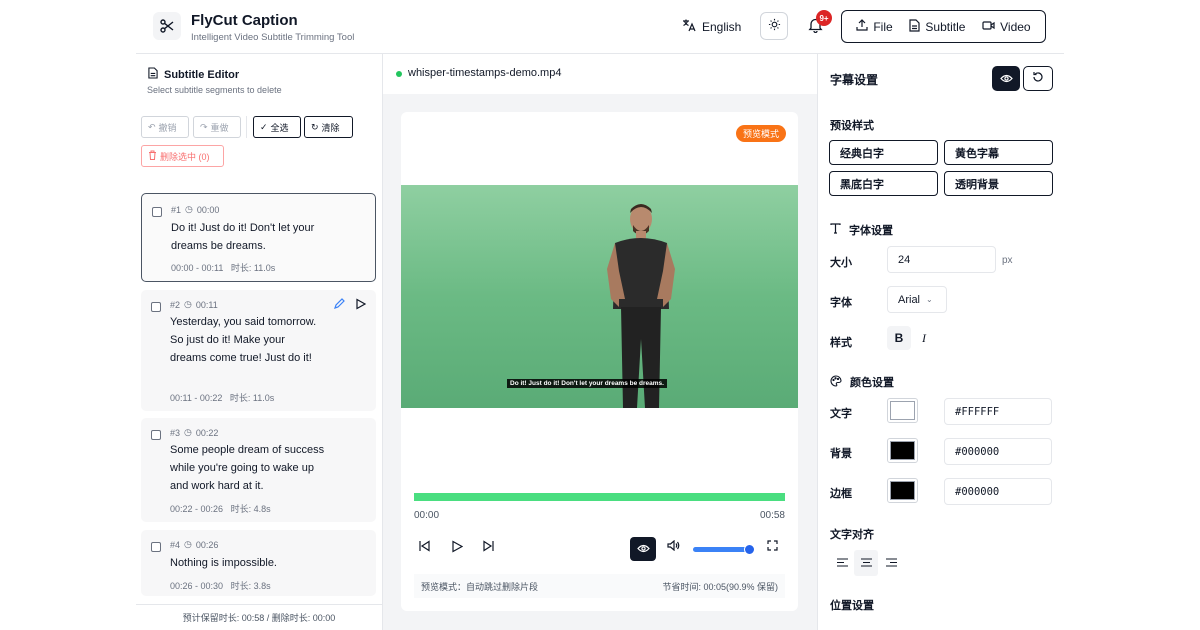 The image size is (1200, 630). I want to click on app-title: FlyCut Caption, so click(244, 20).